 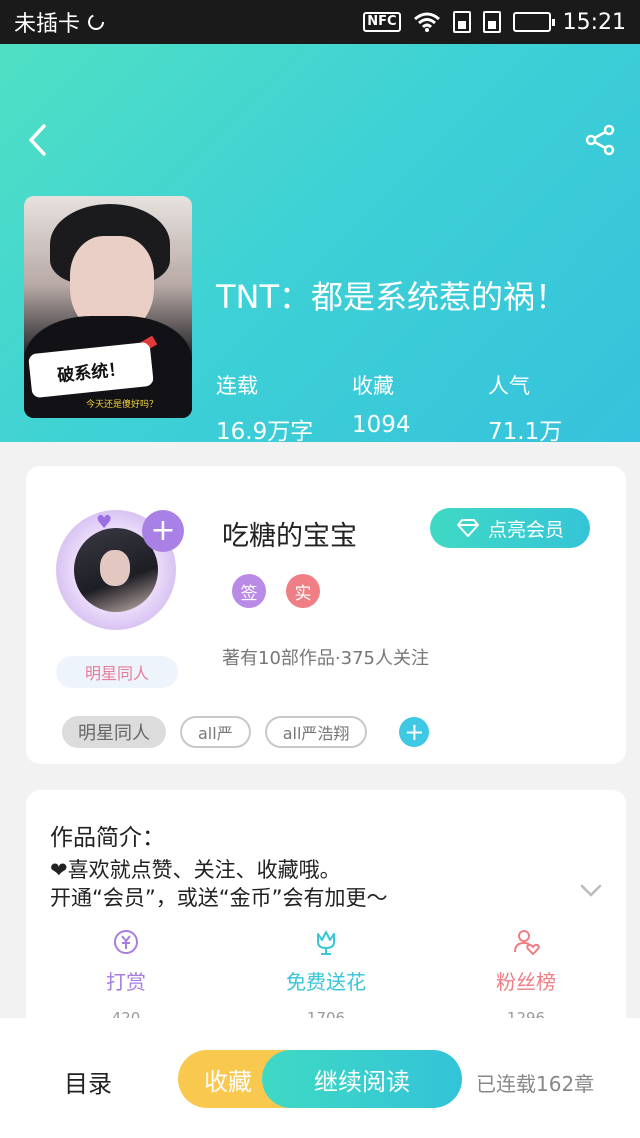 I want to click on battery-icon, so click(x=533, y=22).